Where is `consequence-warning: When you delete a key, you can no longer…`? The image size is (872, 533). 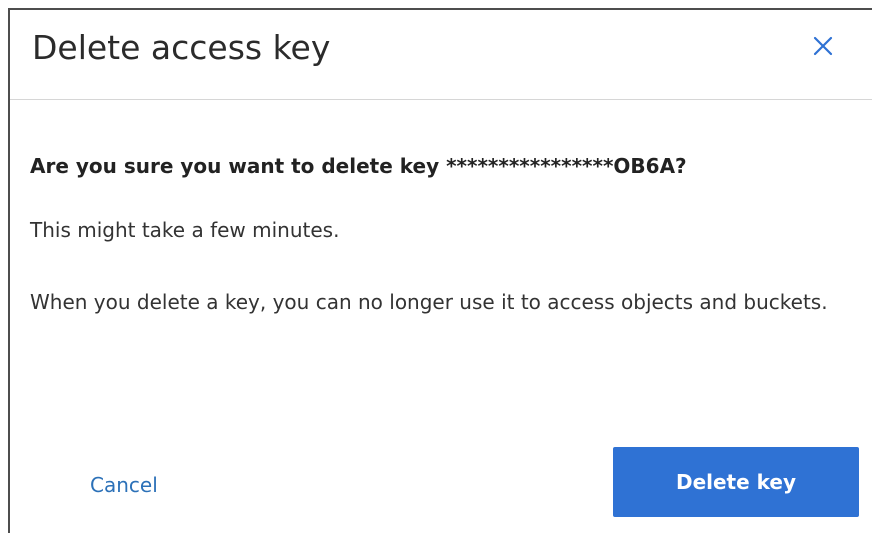
consequence-warning: When you delete a key, you can no longer… is located at coordinates (429, 302).